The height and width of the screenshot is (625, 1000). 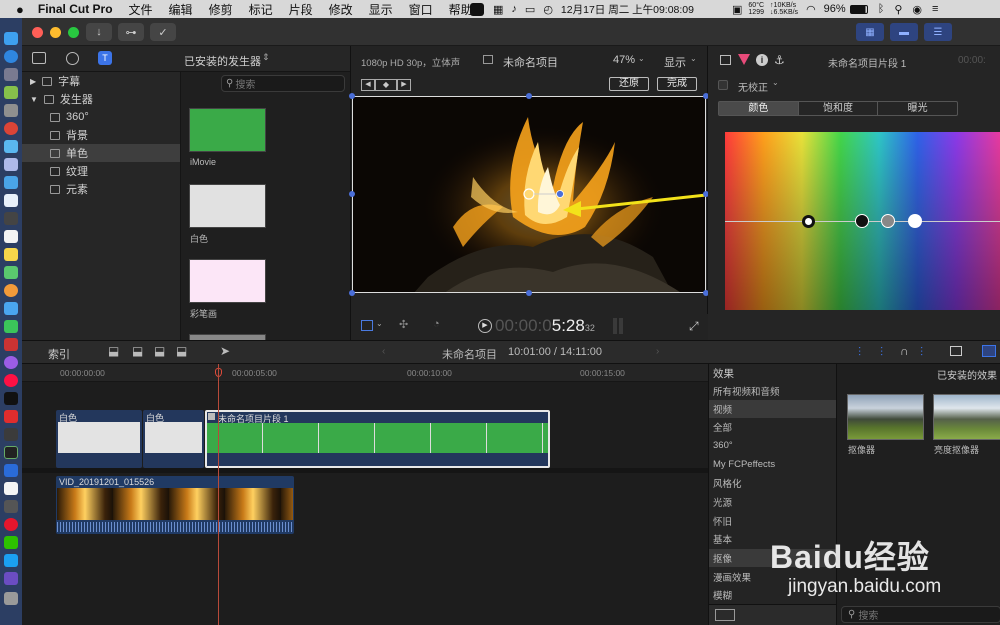 What do you see at coordinates (560, 194) in the screenshot?
I see `rotation-handle` at bounding box center [560, 194].